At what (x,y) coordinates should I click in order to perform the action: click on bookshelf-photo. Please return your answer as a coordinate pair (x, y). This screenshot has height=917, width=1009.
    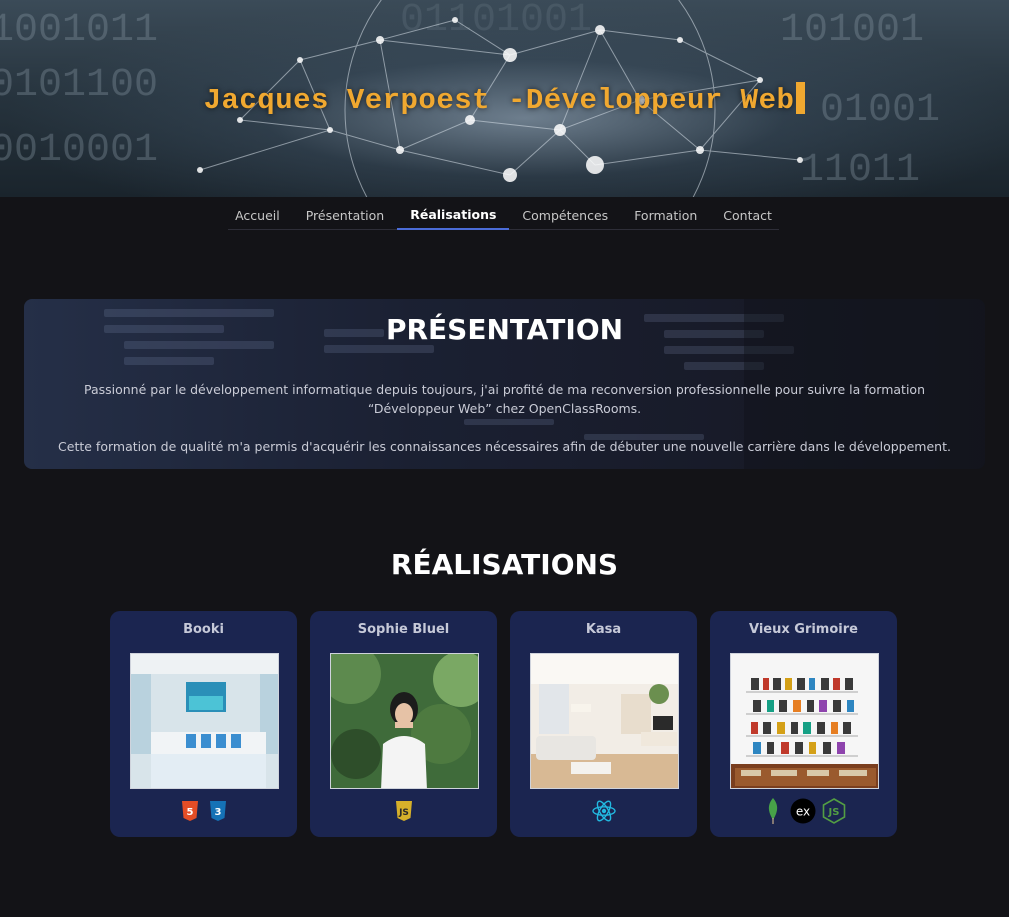
    Looking at the image, I should click on (804, 721).